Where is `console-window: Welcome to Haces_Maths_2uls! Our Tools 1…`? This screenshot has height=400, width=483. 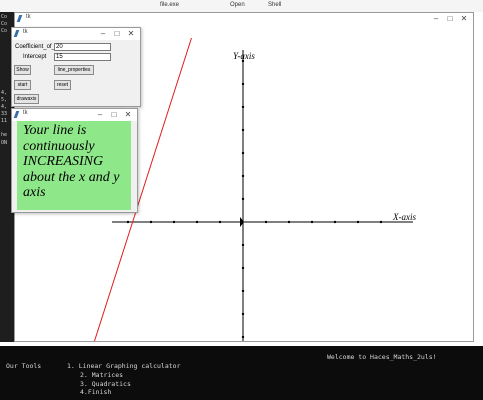 console-window: Welcome to Haces_Maths_2uls! Our Tools 1… is located at coordinates (241, 373).